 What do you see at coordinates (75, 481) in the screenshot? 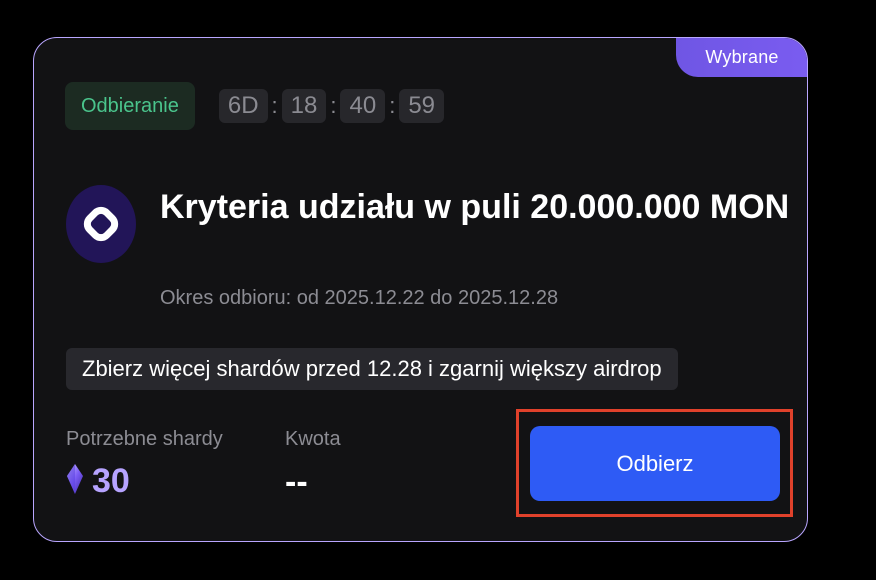
I see `crystal-shard-icon` at bounding box center [75, 481].